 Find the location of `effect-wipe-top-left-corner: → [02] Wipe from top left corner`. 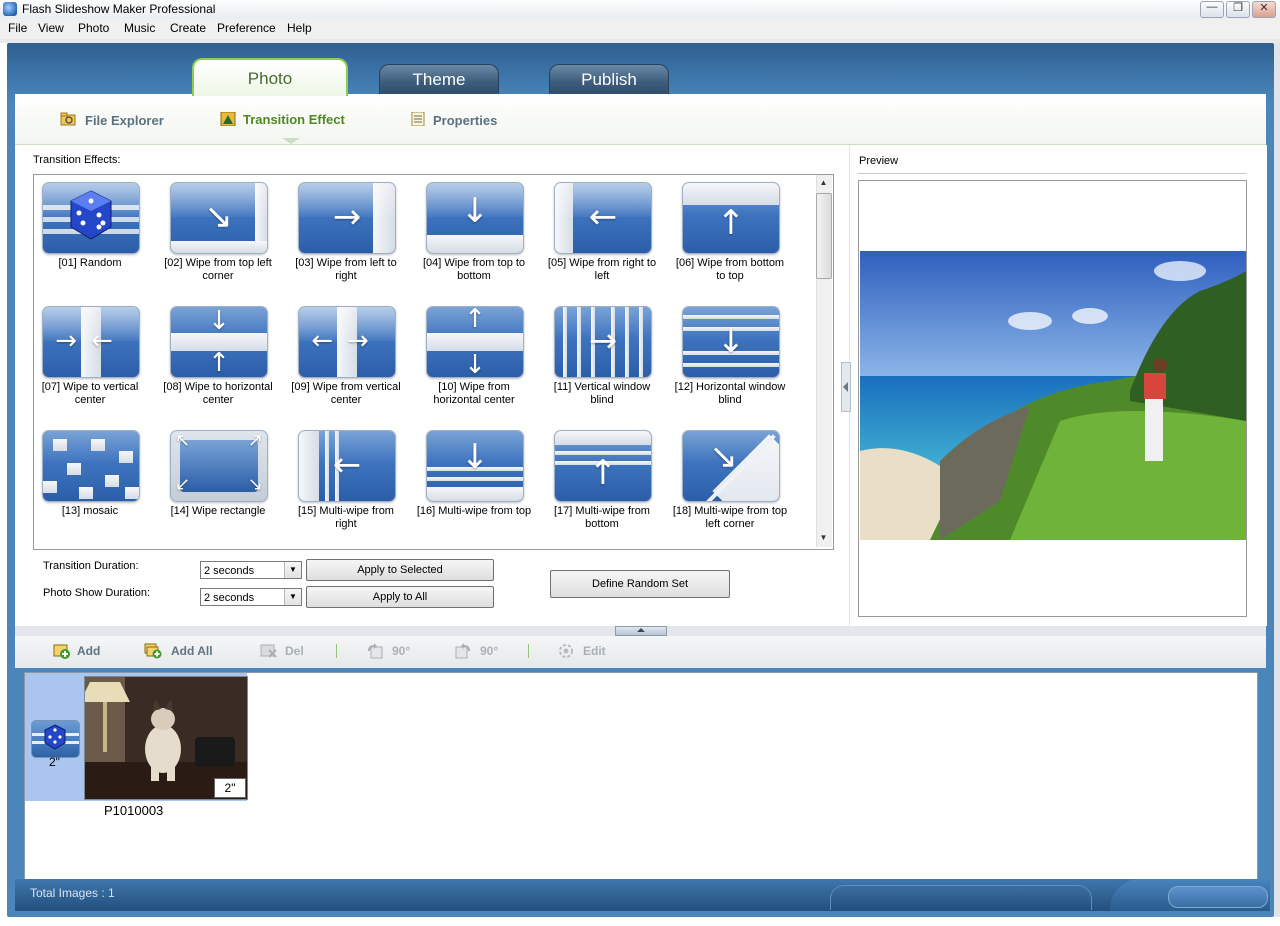

effect-wipe-top-left-corner: → [02] Wipe from top left corner is located at coordinates (220, 236).